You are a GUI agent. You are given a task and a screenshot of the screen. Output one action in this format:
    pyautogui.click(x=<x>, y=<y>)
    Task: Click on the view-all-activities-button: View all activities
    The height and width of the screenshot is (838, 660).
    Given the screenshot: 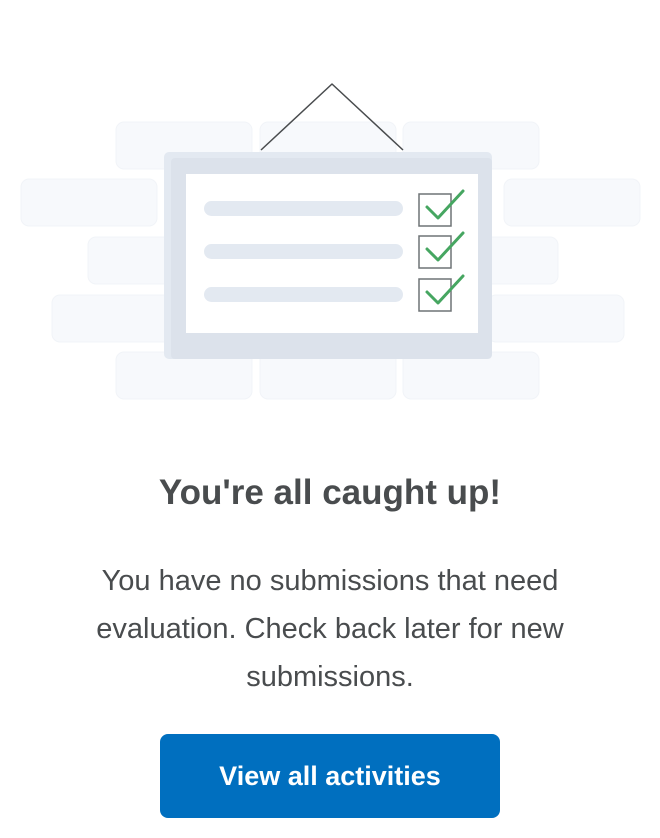 What is the action you would take?
    pyautogui.click(x=330, y=776)
    